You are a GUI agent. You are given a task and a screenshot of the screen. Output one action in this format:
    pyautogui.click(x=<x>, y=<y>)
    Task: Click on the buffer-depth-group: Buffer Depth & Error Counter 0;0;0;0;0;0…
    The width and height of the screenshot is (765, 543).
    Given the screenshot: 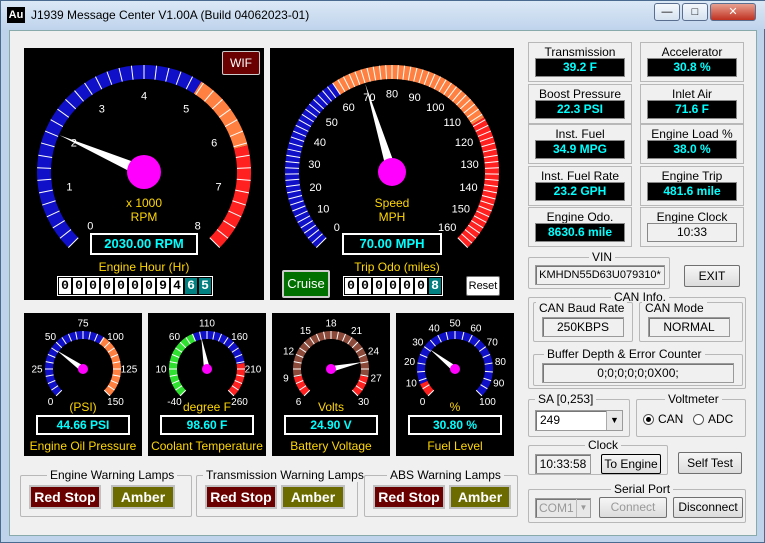 What is the action you would take?
    pyautogui.click(x=638, y=366)
    